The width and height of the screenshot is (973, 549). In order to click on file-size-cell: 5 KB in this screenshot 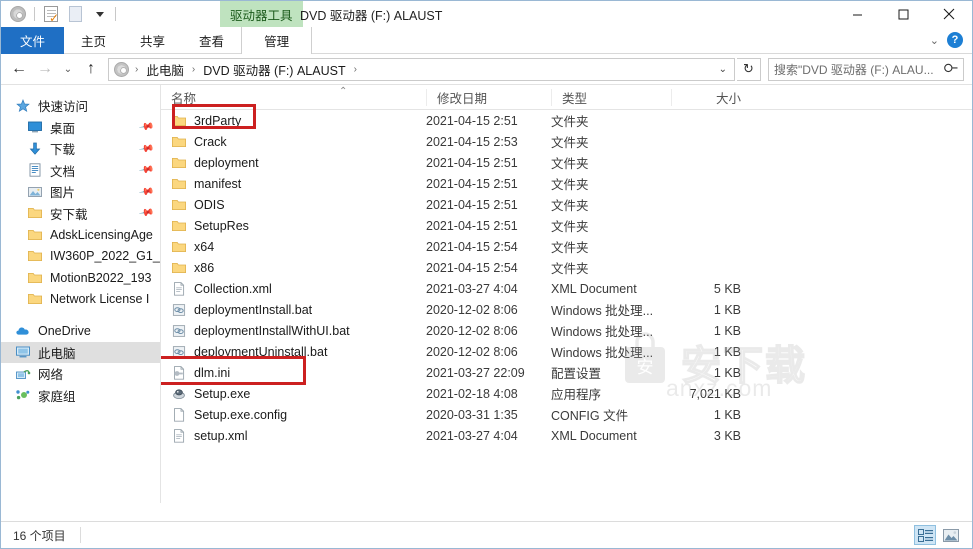, I will do `click(727, 288)`.